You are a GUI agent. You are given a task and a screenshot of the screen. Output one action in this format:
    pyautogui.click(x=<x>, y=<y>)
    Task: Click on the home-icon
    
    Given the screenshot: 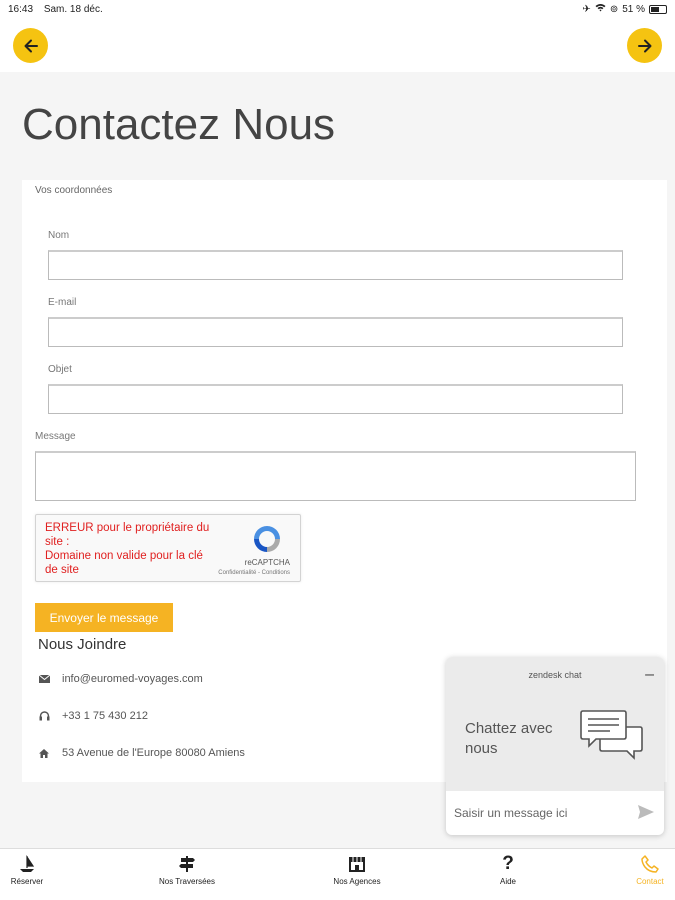 What is the action you would take?
    pyautogui.click(x=44, y=753)
    